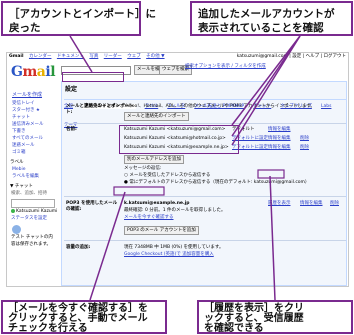  What do you see at coordinates (174, 247) in the screenshot?
I see `storage-text: 現在 7348MB 中 1MB (0%) を使用しています。` at bounding box center [174, 247].